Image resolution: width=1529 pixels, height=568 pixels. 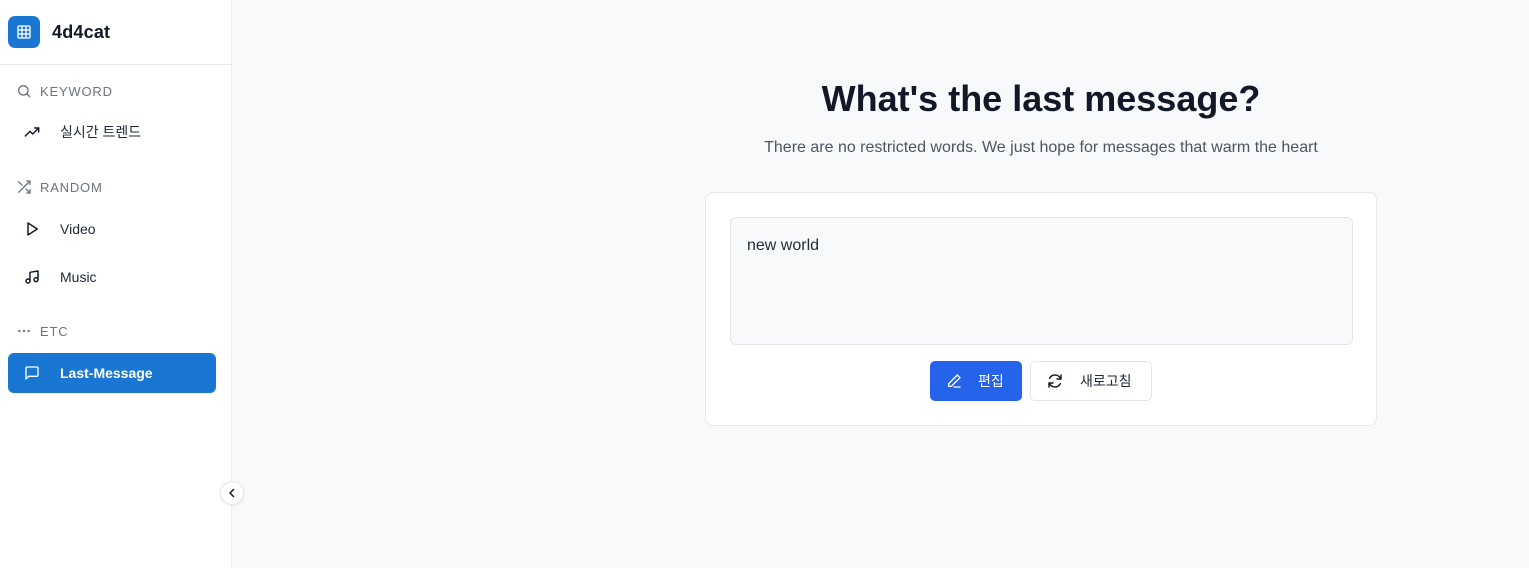 I want to click on sidebar-item-label: 실시간 트렌드, so click(x=101, y=132).